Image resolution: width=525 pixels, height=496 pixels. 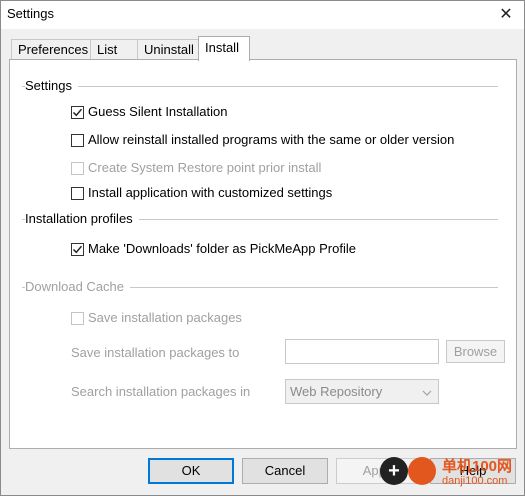 What do you see at coordinates (82, 218) in the screenshot?
I see `profiles-group-label: Installation profiles` at bounding box center [82, 218].